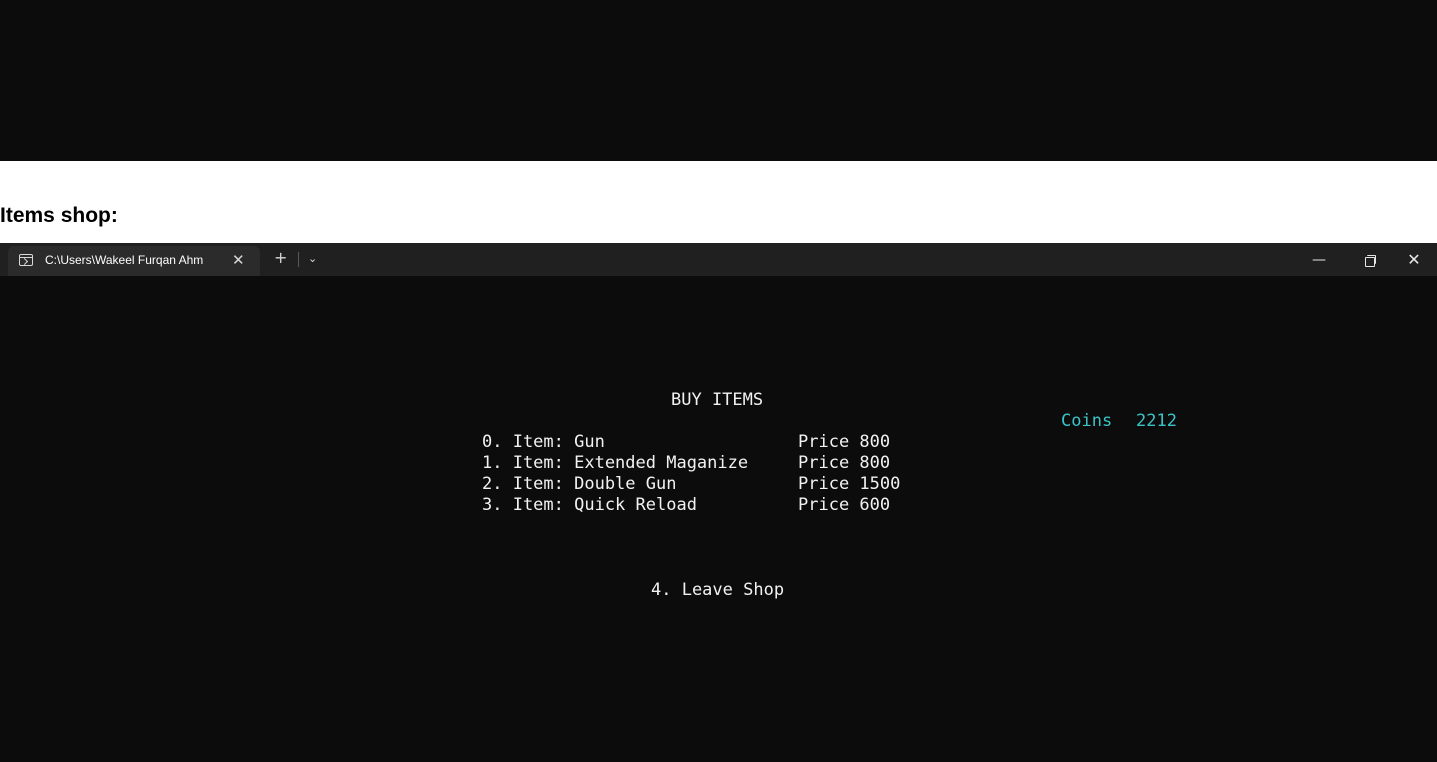  I want to click on restore-icon, so click(1370, 260).